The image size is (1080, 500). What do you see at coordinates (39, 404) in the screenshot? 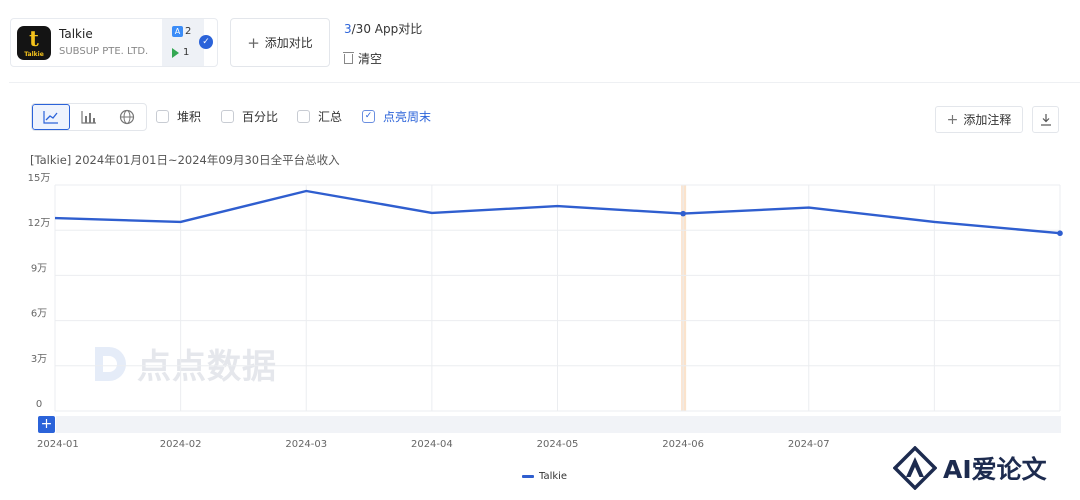
I see `y-tick-label: 0` at bounding box center [39, 404].